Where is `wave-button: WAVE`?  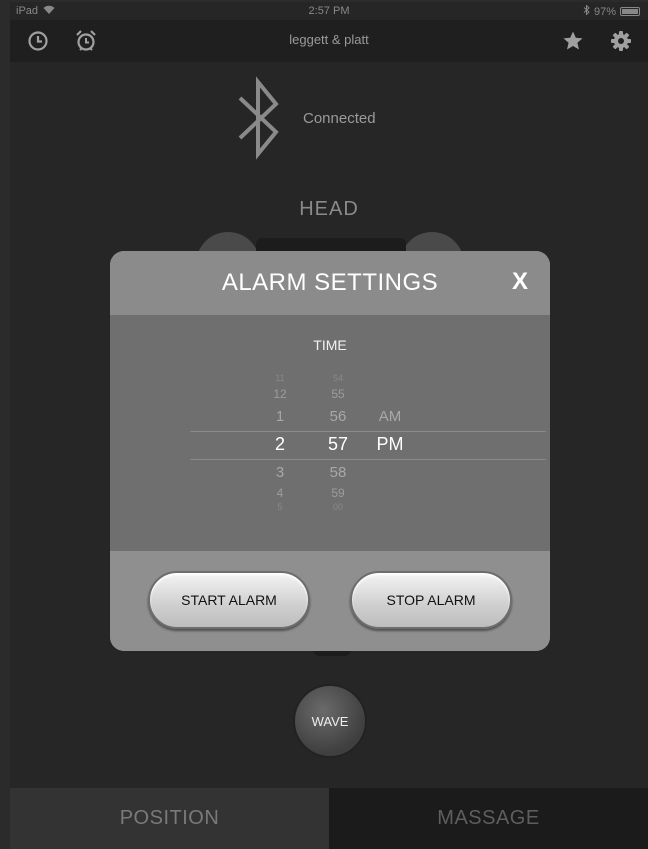
wave-button: WAVE is located at coordinates (330, 721).